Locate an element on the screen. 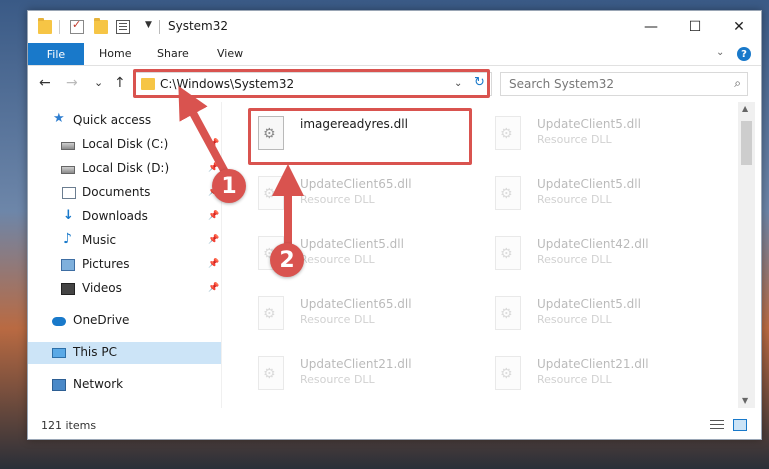 The height and width of the screenshot is (469, 769). step-2-badge: 2 is located at coordinates (287, 260).